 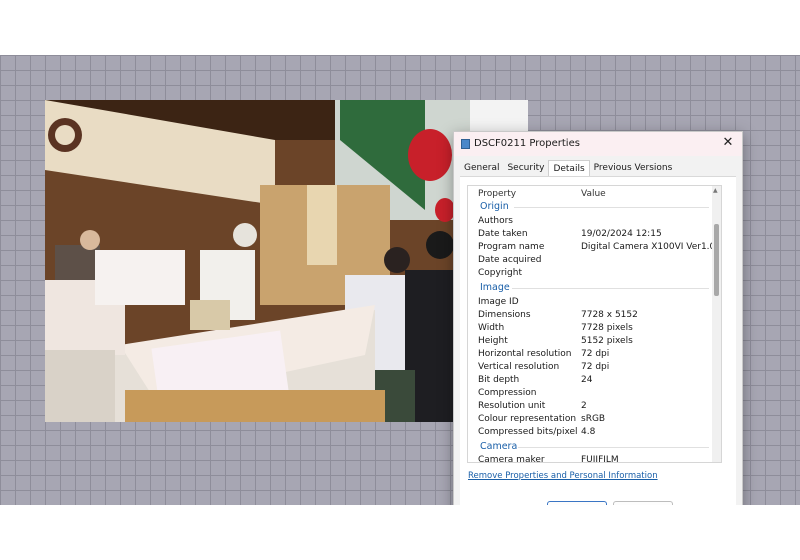 What do you see at coordinates (499, 446) in the screenshot?
I see `group-camera: Camera` at bounding box center [499, 446].